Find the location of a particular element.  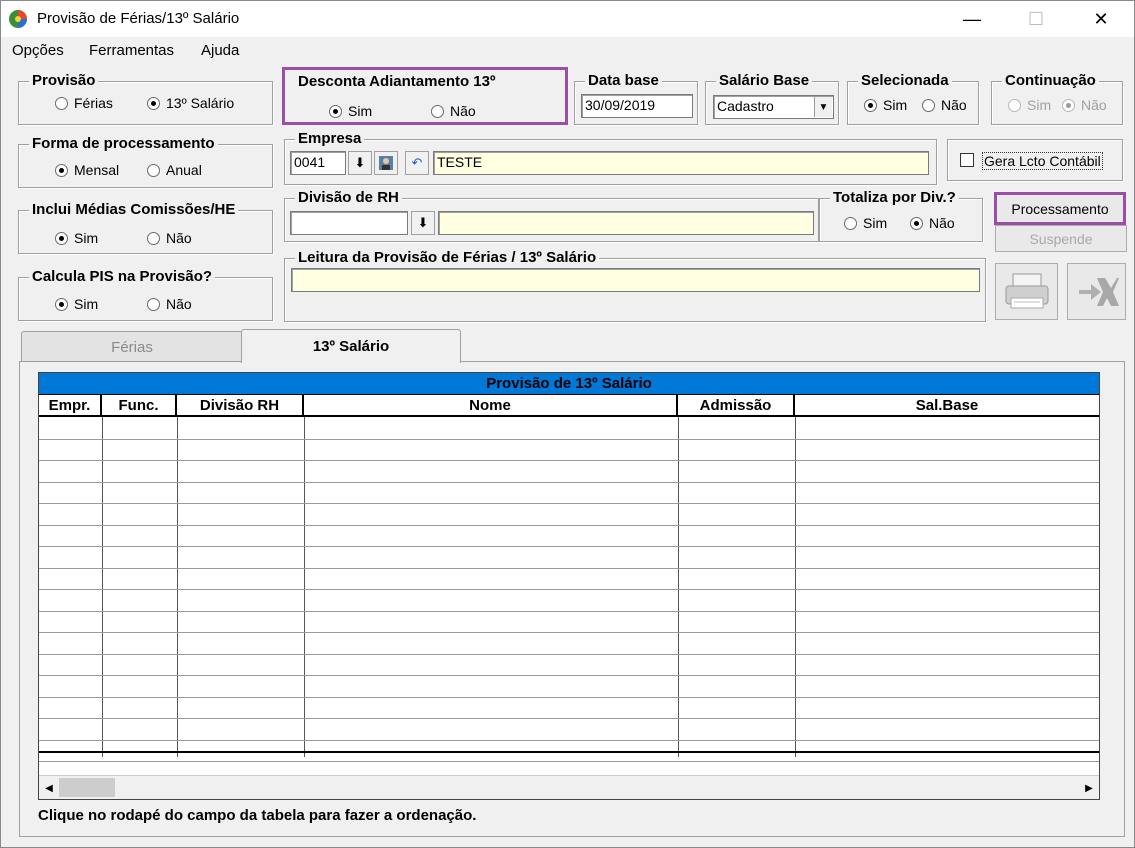

radio-calcula-nao: Não is located at coordinates (169, 304).